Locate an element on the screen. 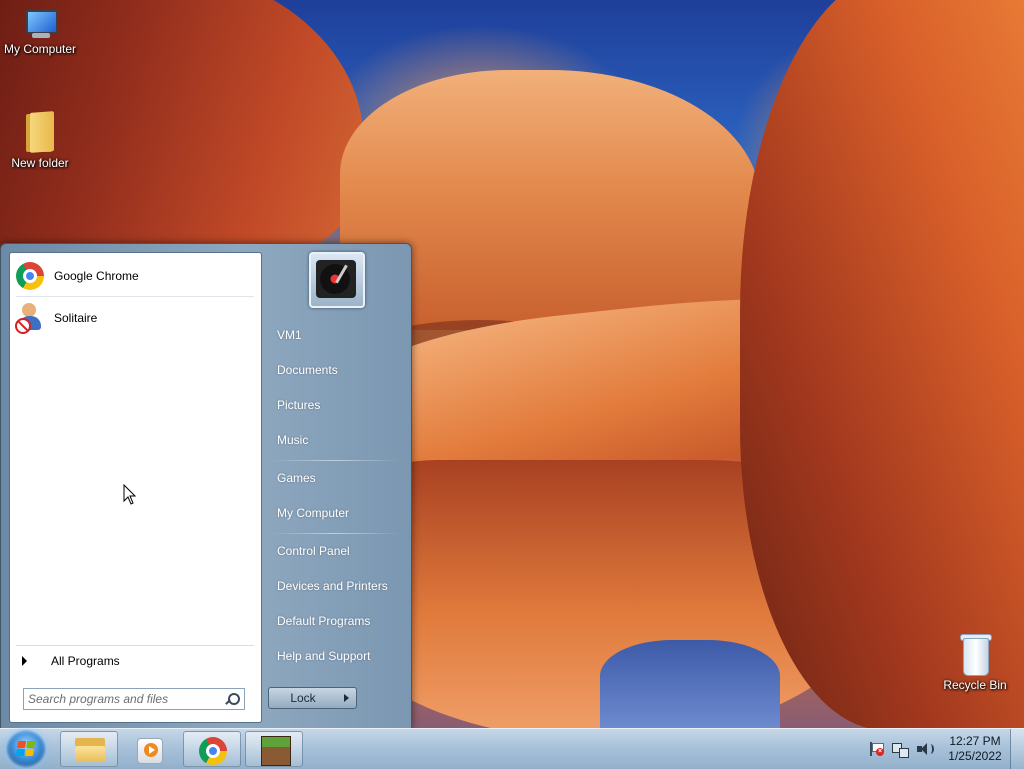  user-picture-turntable-icon is located at coordinates (336, 279).